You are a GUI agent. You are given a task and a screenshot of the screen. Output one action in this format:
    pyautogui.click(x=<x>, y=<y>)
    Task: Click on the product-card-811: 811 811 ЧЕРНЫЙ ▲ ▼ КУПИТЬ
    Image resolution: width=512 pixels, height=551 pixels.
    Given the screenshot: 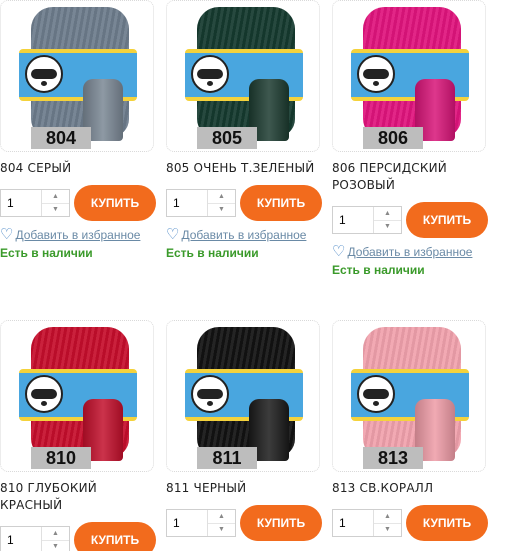 What is the action you would take?
    pyautogui.click(x=246, y=430)
    